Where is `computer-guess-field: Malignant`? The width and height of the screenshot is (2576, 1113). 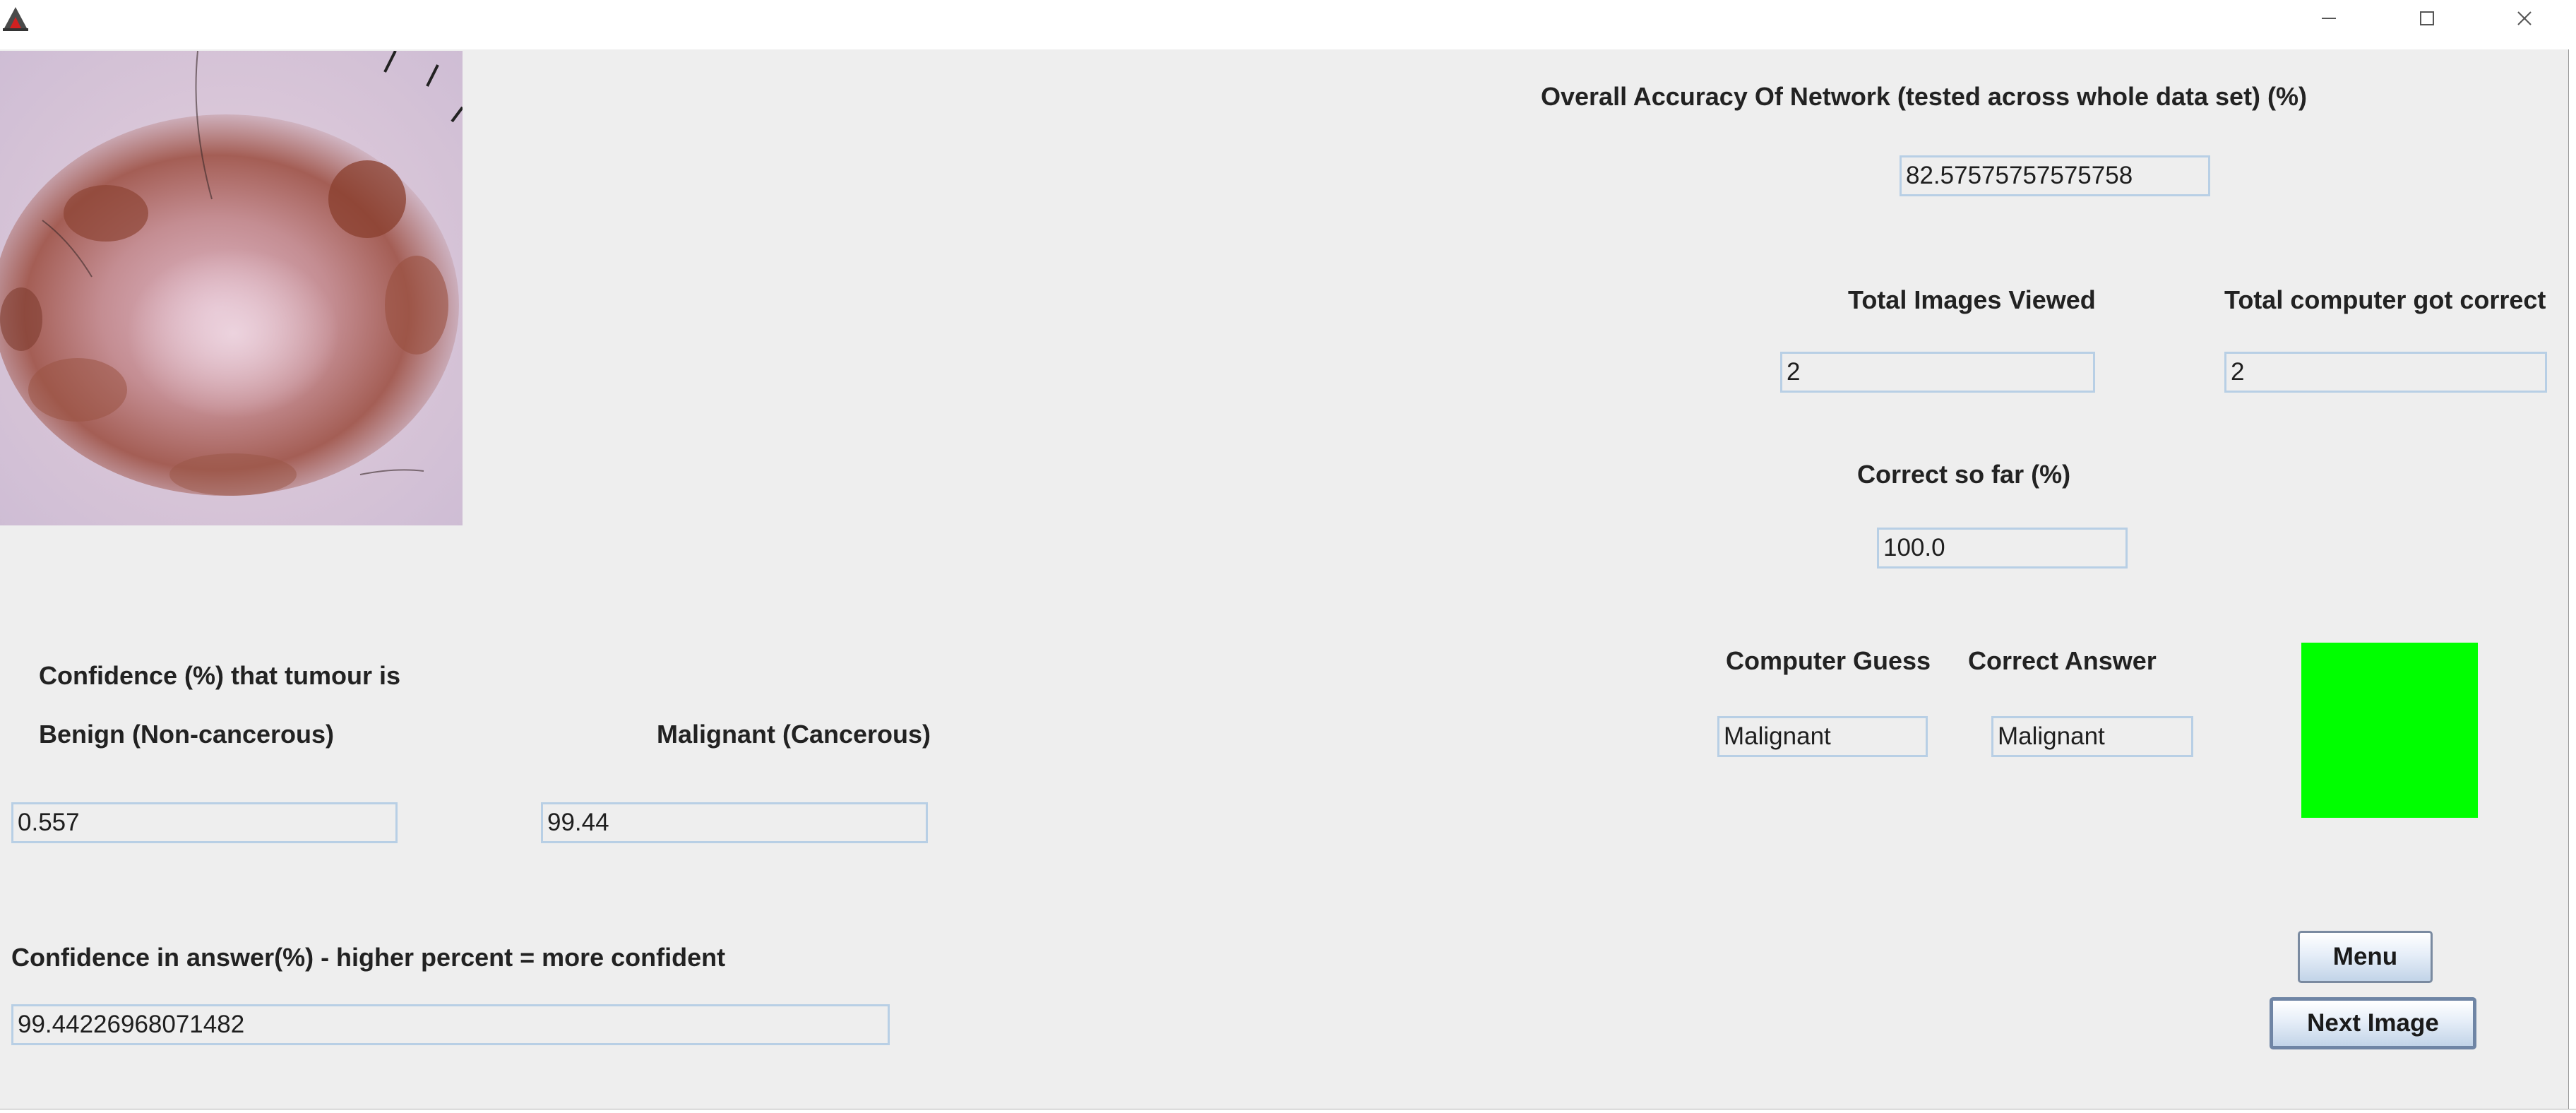 computer-guess-field: Malignant is located at coordinates (1822, 737).